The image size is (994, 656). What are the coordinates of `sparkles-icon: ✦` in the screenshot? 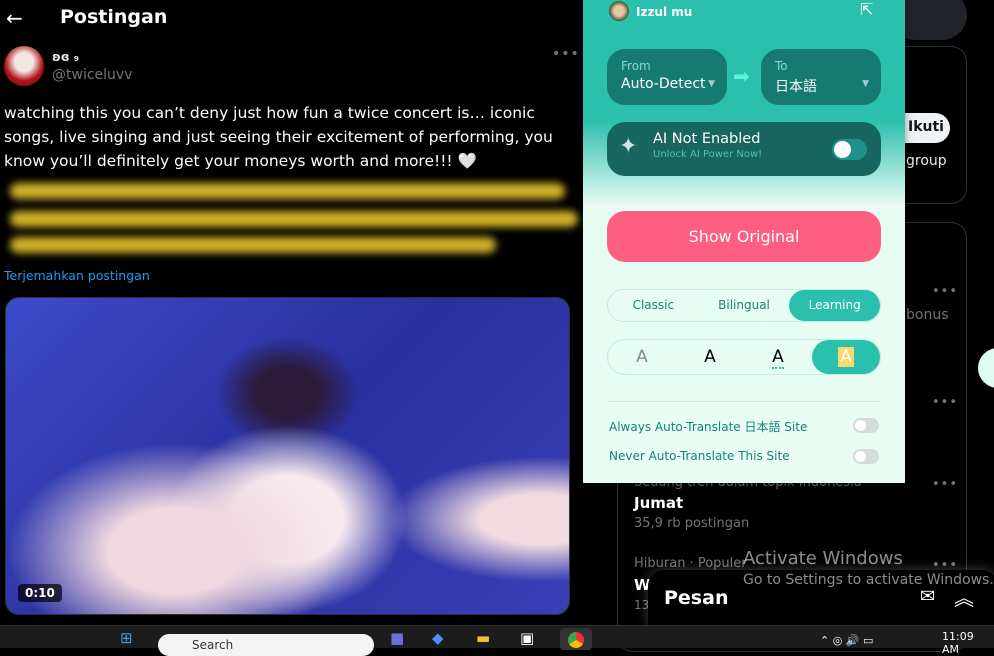 It's located at (628, 146).